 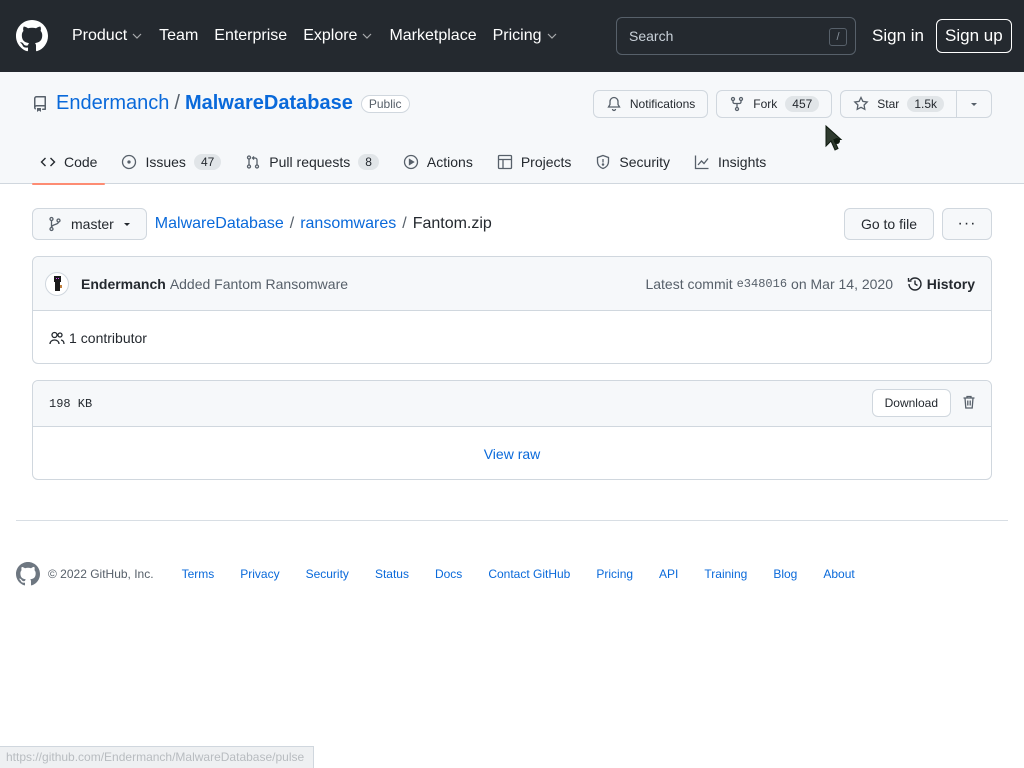 I want to click on contributors-row: 1 contributor, so click(x=512, y=337).